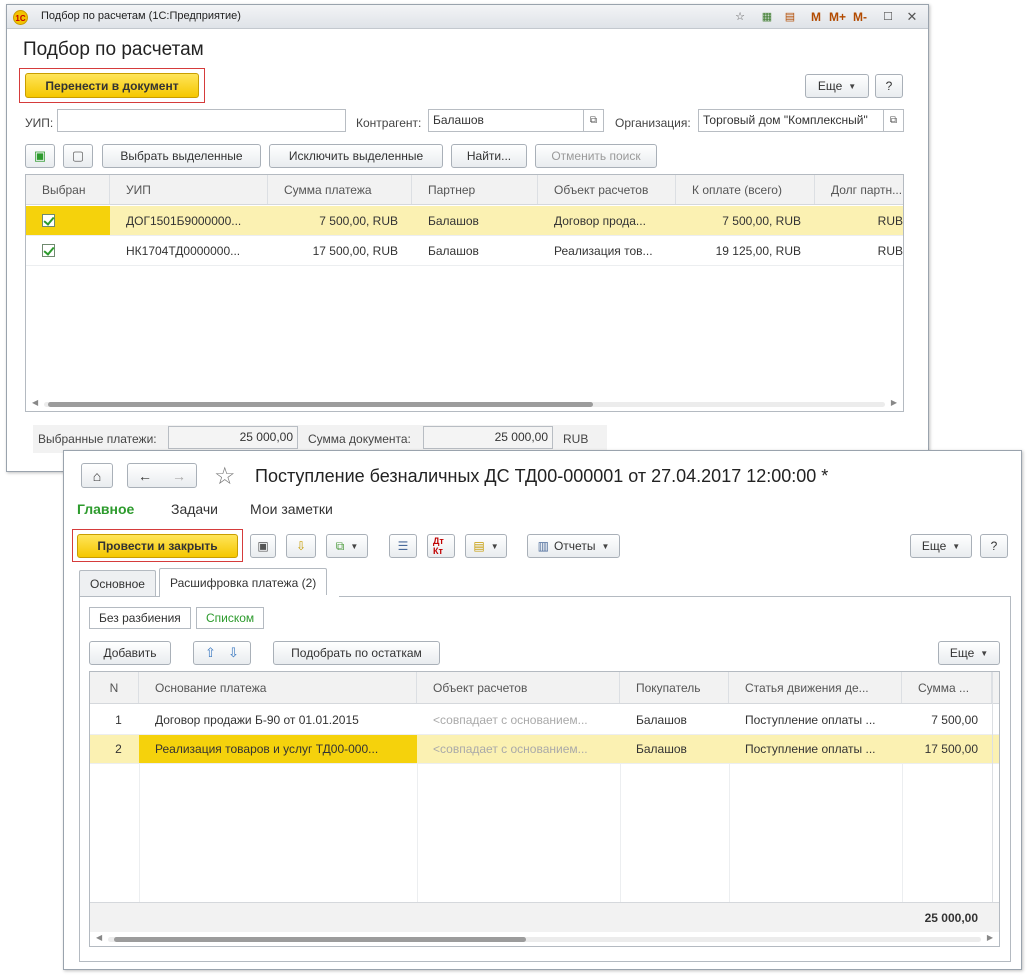  Describe the element at coordinates (201, 120) in the screenshot. I see `uip-input` at that location.